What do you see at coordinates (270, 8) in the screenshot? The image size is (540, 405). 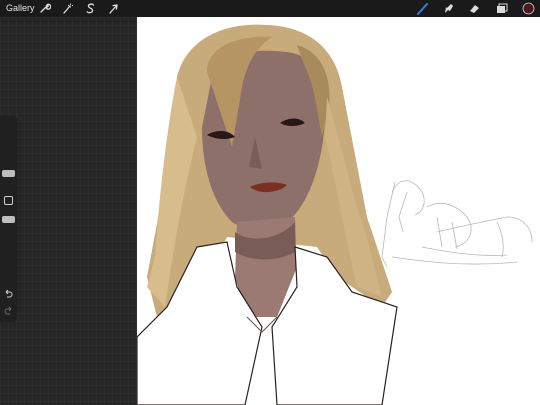 I see `top-toolbar: Gallery` at bounding box center [270, 8].